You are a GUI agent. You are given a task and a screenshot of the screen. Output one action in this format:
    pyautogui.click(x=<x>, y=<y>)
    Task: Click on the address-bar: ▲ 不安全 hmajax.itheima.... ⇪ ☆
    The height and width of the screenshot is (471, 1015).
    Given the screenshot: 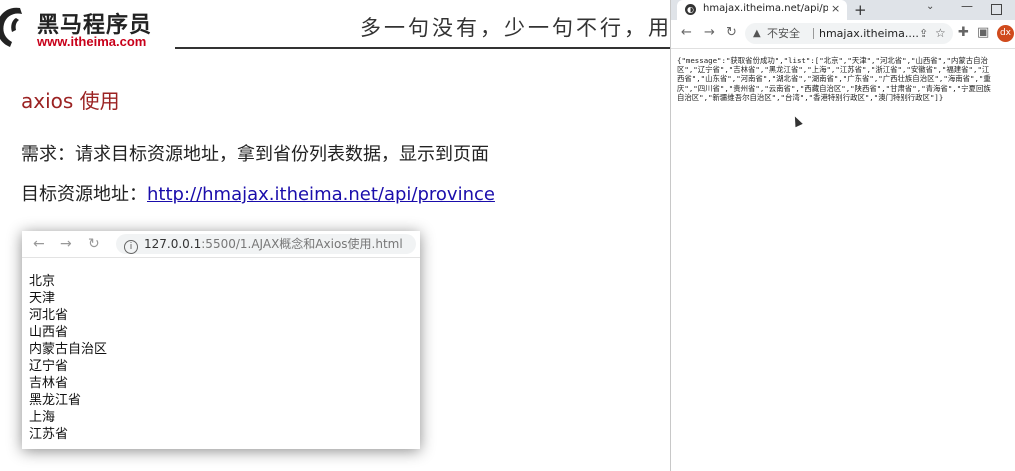 What is the action you would take?
    pyautogui.click(x=849, y=33)
    